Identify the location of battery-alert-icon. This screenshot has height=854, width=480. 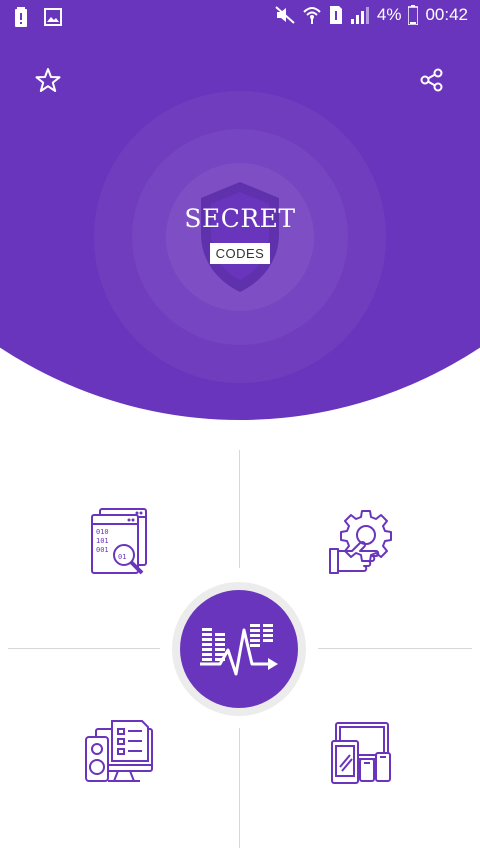
(21, 17).